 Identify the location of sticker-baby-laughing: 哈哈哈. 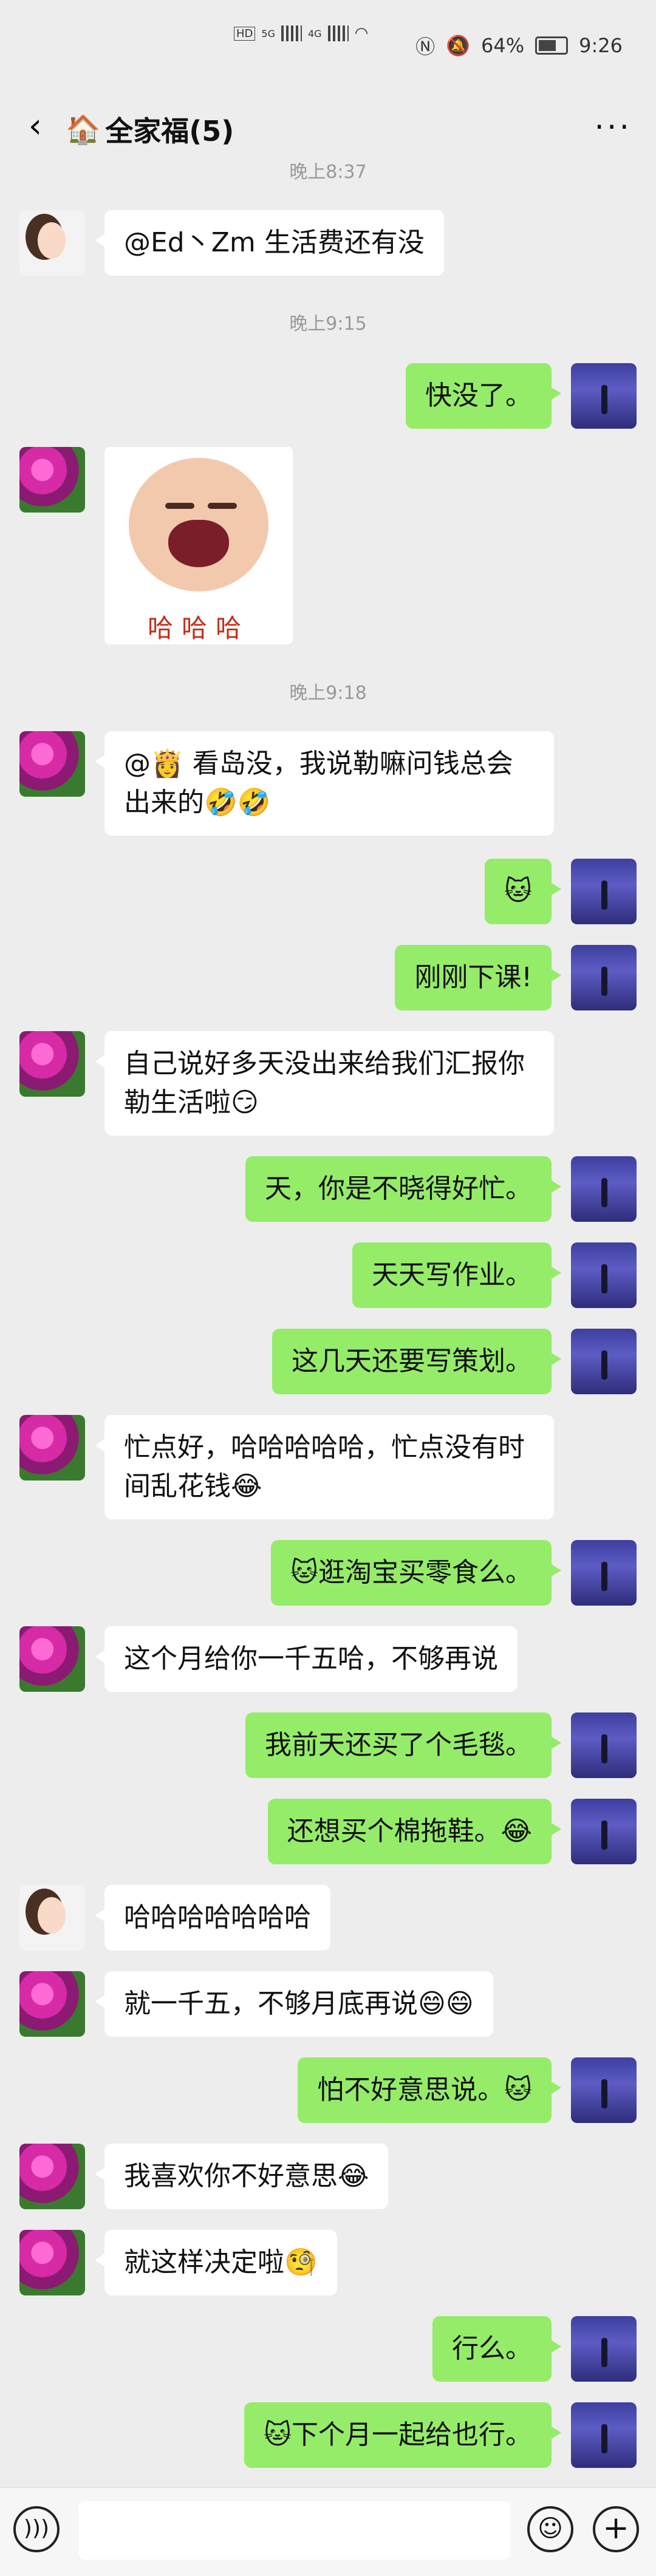
(198, 546).